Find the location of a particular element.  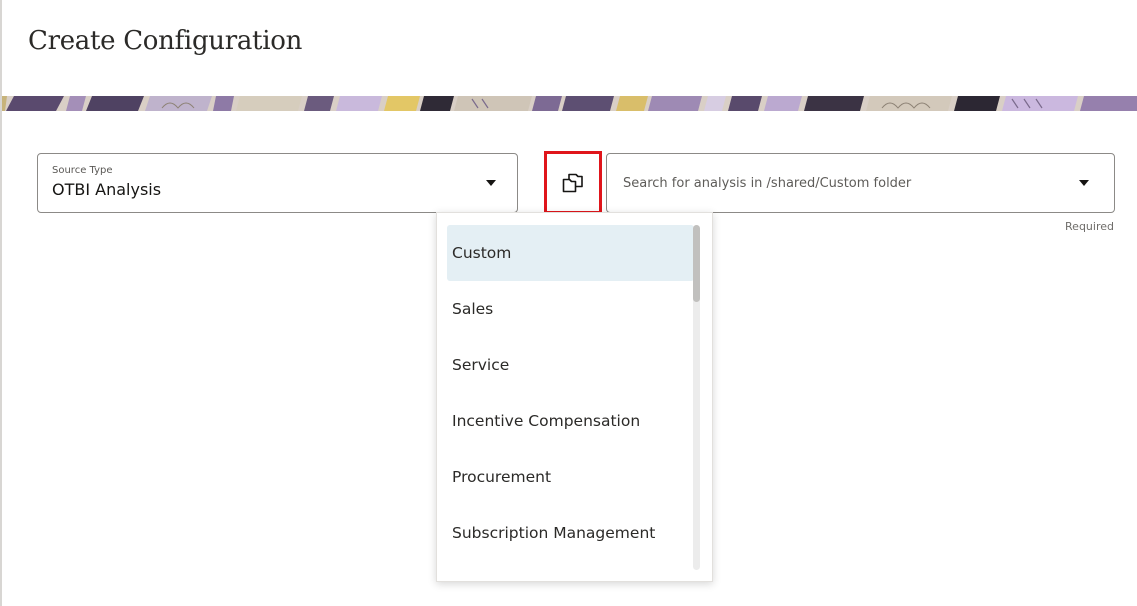

dropdown-scrollbar-thumb is located at coordinates (696, 263).